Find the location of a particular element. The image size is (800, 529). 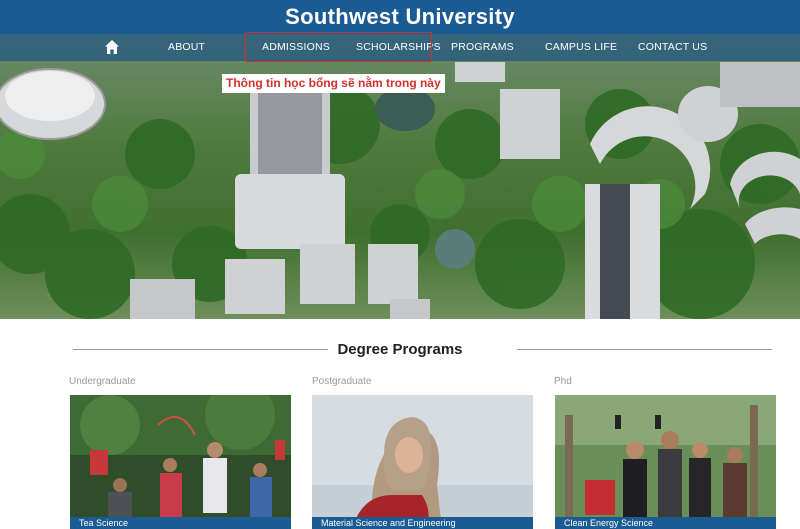

site-title: Southwest University is located at coordinates (400, 17).